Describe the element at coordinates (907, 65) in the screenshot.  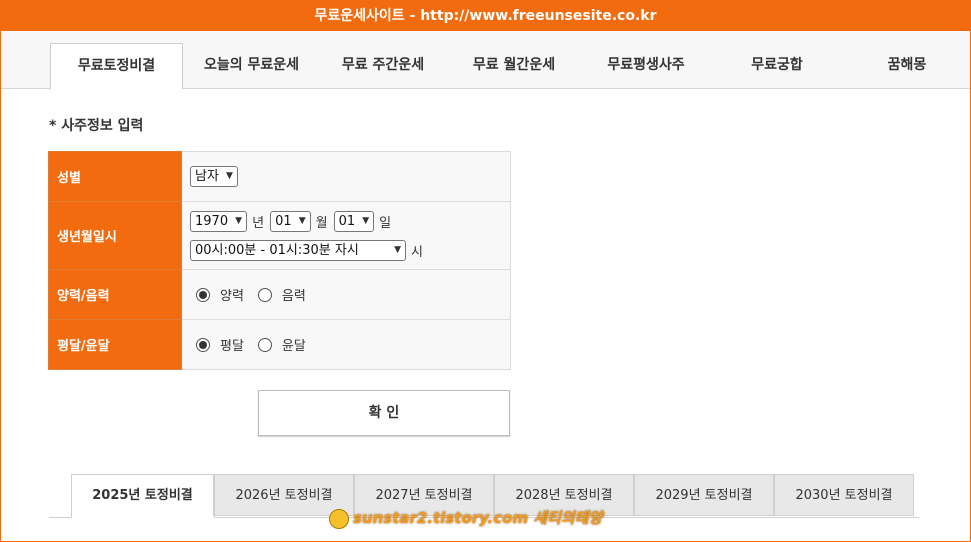
I see `tab-dream-interpretation: 꿈해몽` at that location.